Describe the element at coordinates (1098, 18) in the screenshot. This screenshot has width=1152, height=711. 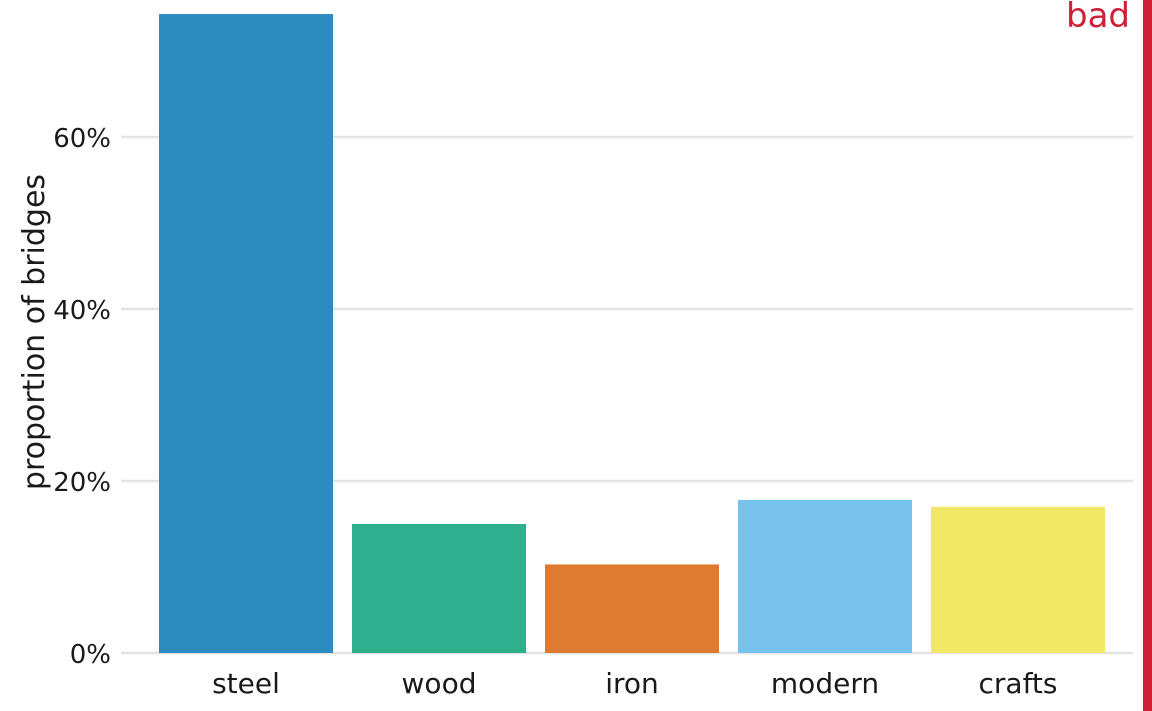
I see `verdict-label: bad` at that location.